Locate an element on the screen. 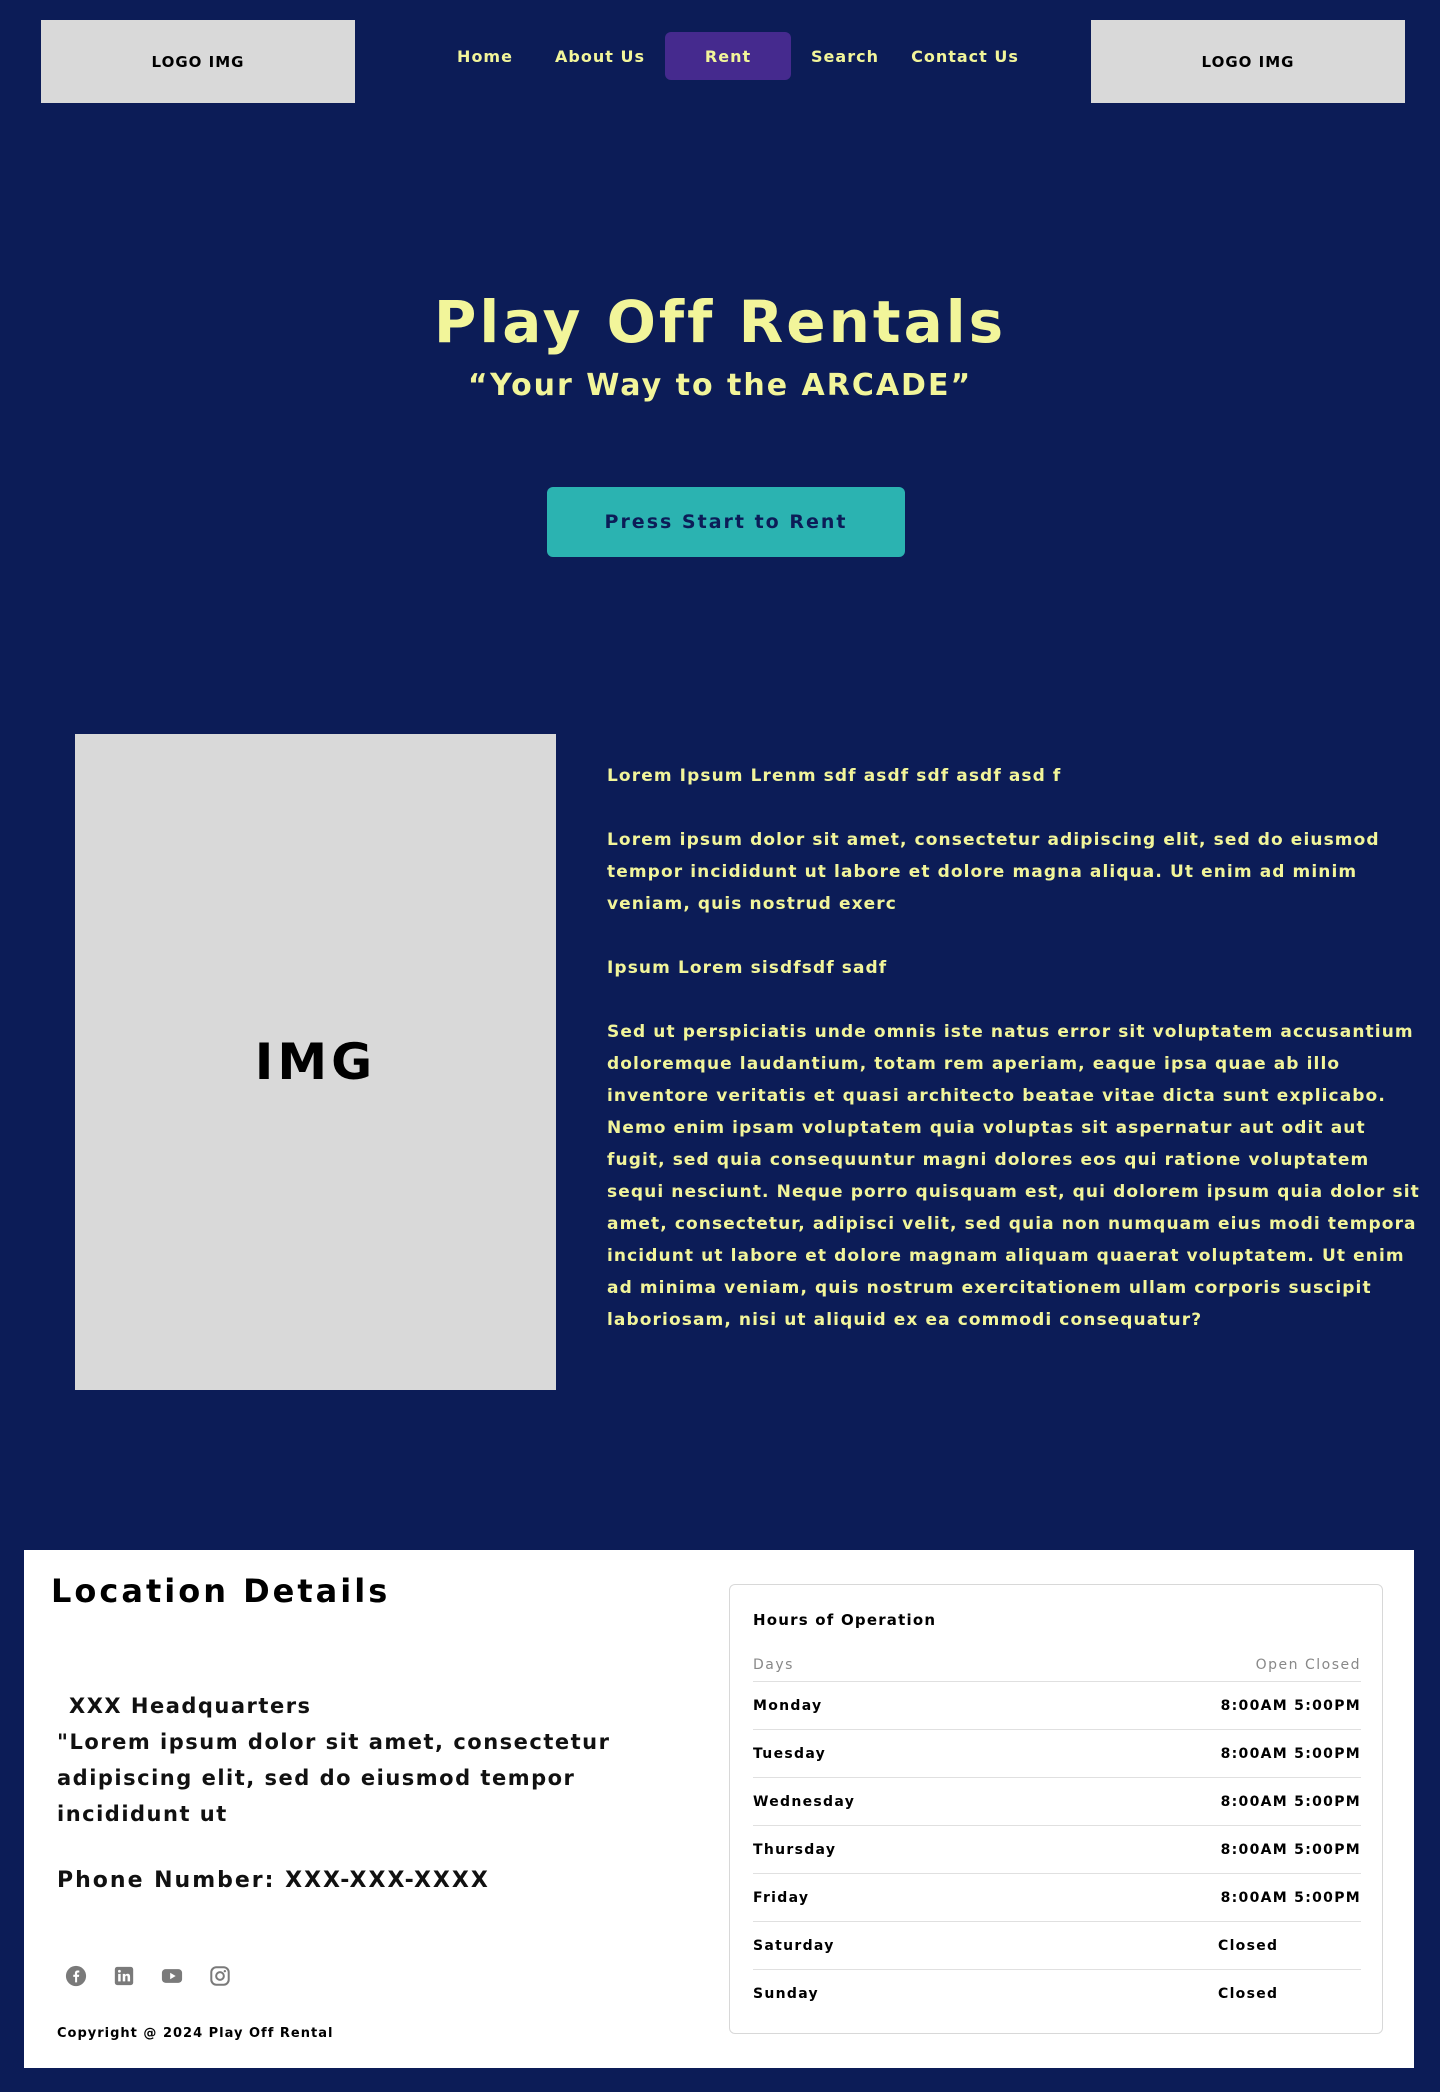 This screenshot has width=1440, height=2092. headquarters-name: XXX Headquarters is located at coordinates (190, 1706).